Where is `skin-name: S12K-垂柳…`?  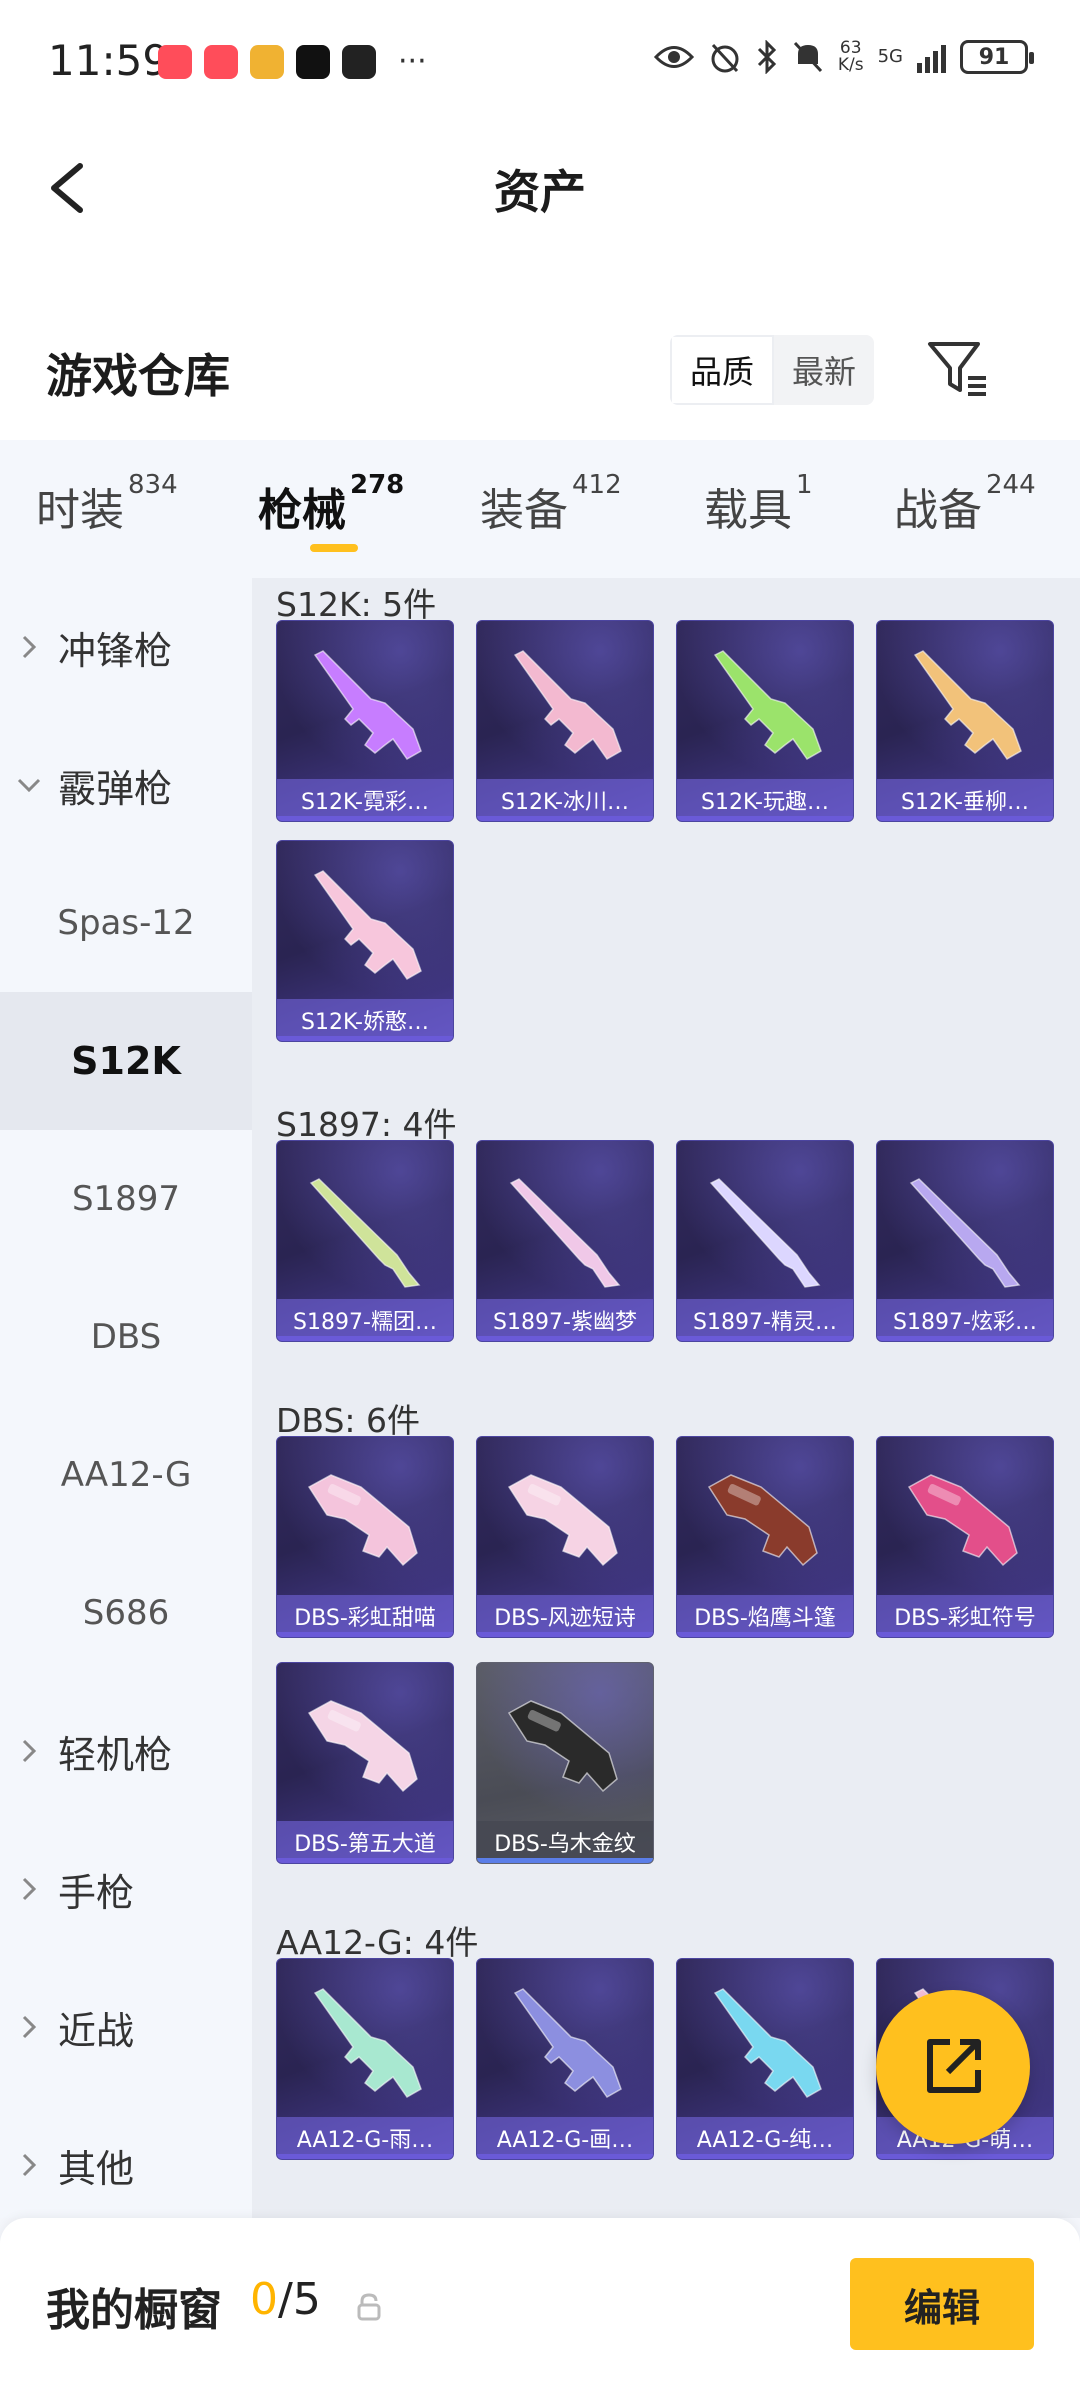
skin-name: S12K-垂柳… is located at coordinates (965, 800).